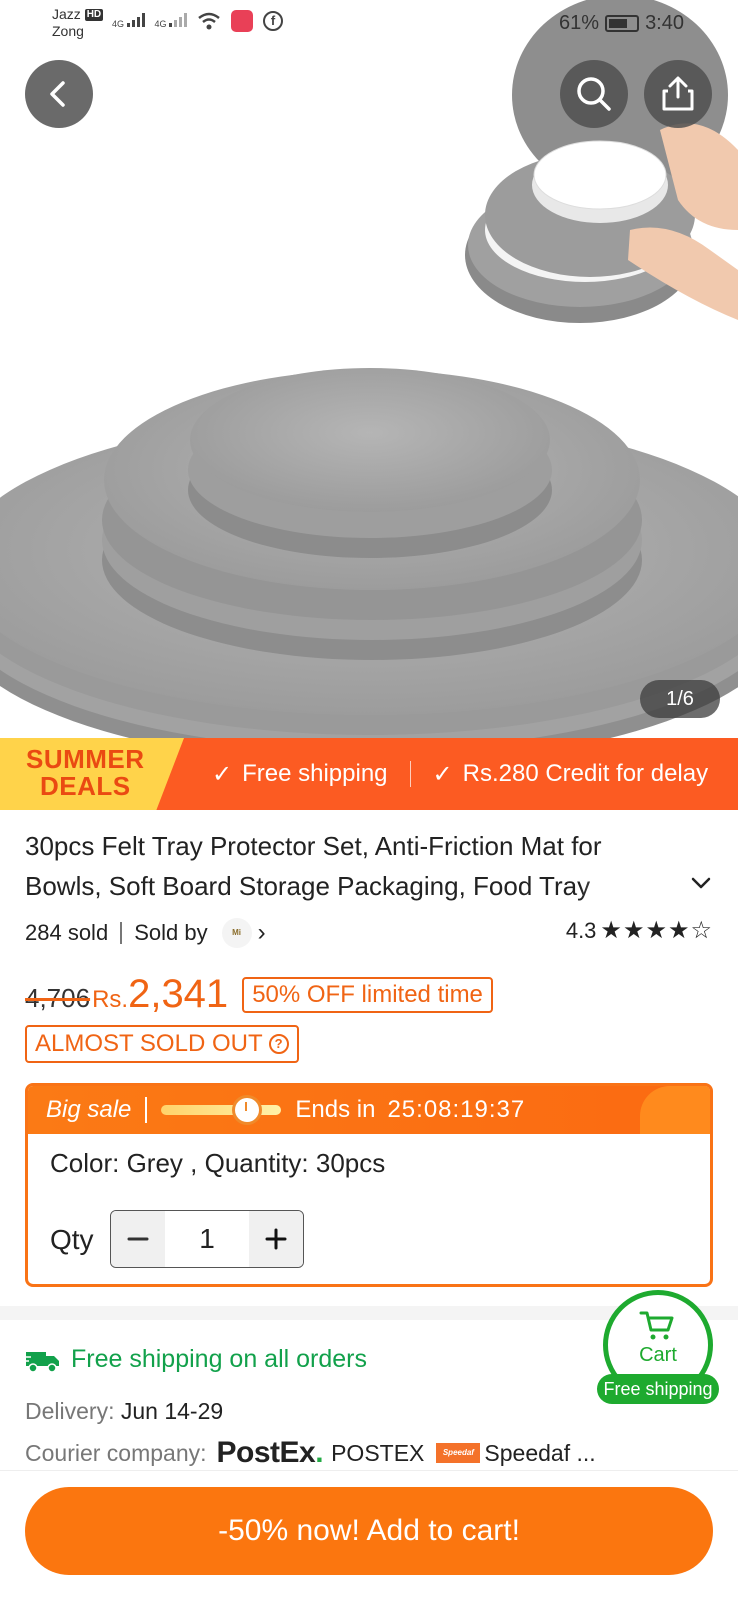 This screenshot has height=1600, width=738. Describe the element at coordinates (579, 23) in the screenshot. I see `battery-percent: 61%` at that location.